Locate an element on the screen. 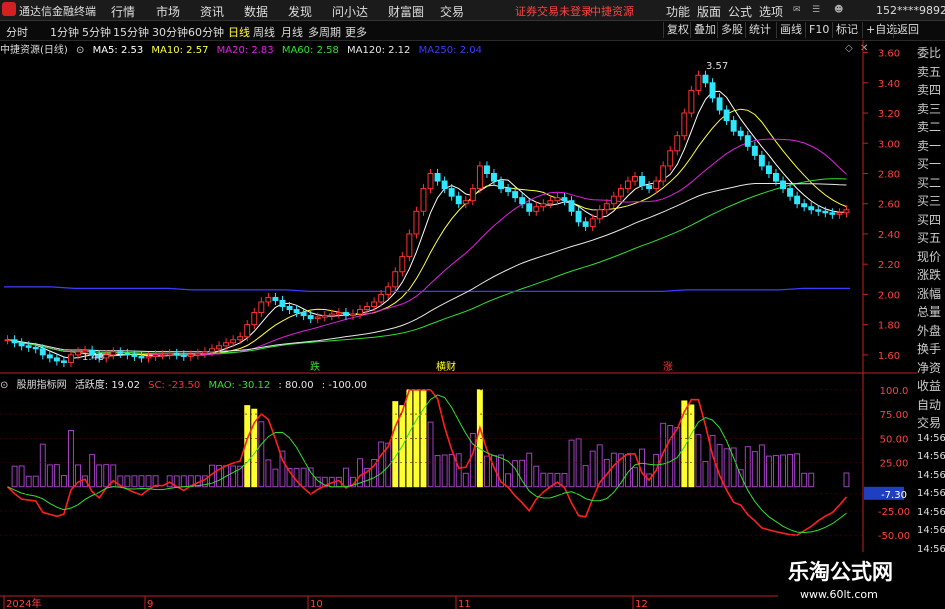 Image resolution: width=945 pixels, height=609 pixels. period-tab-60min: 60分钟 is located at coordinates (206, 32).